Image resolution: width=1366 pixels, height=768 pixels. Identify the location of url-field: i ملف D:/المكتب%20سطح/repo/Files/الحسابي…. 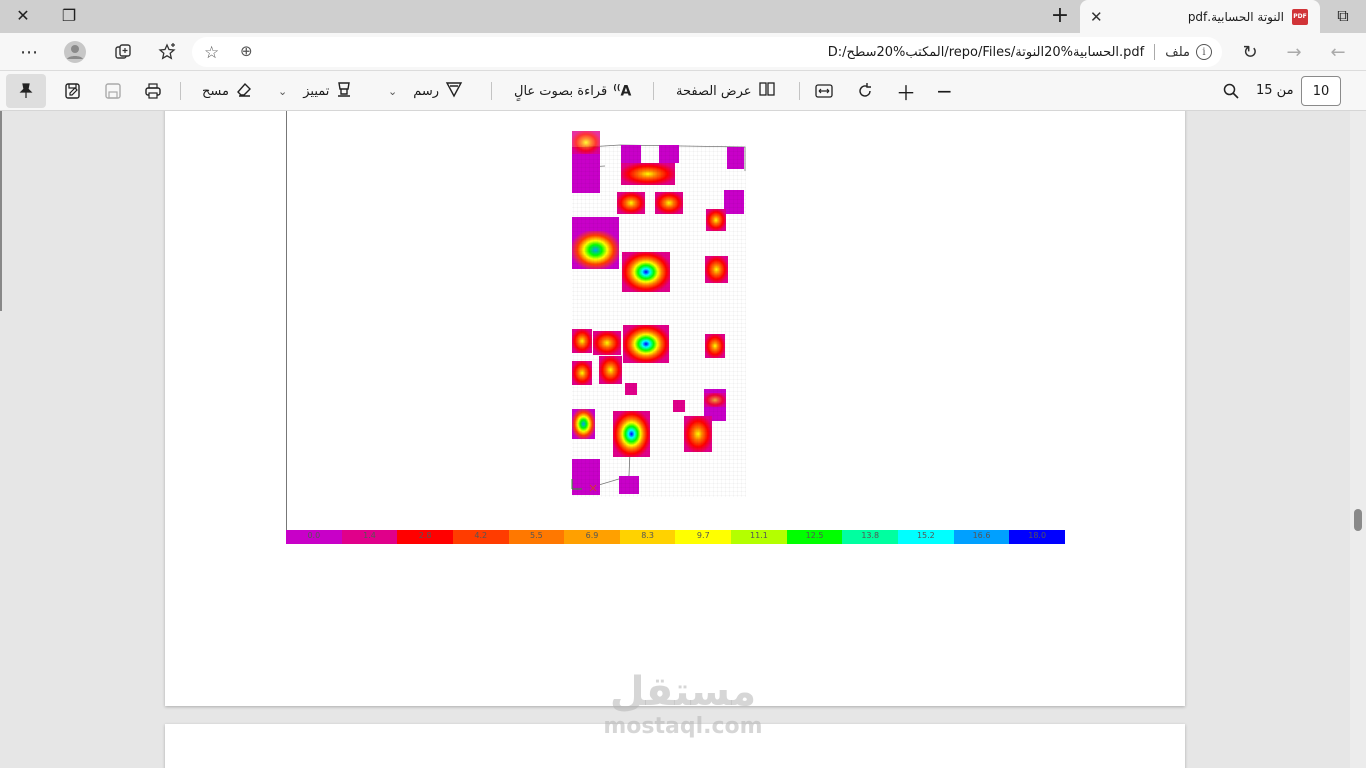
(707, 52).